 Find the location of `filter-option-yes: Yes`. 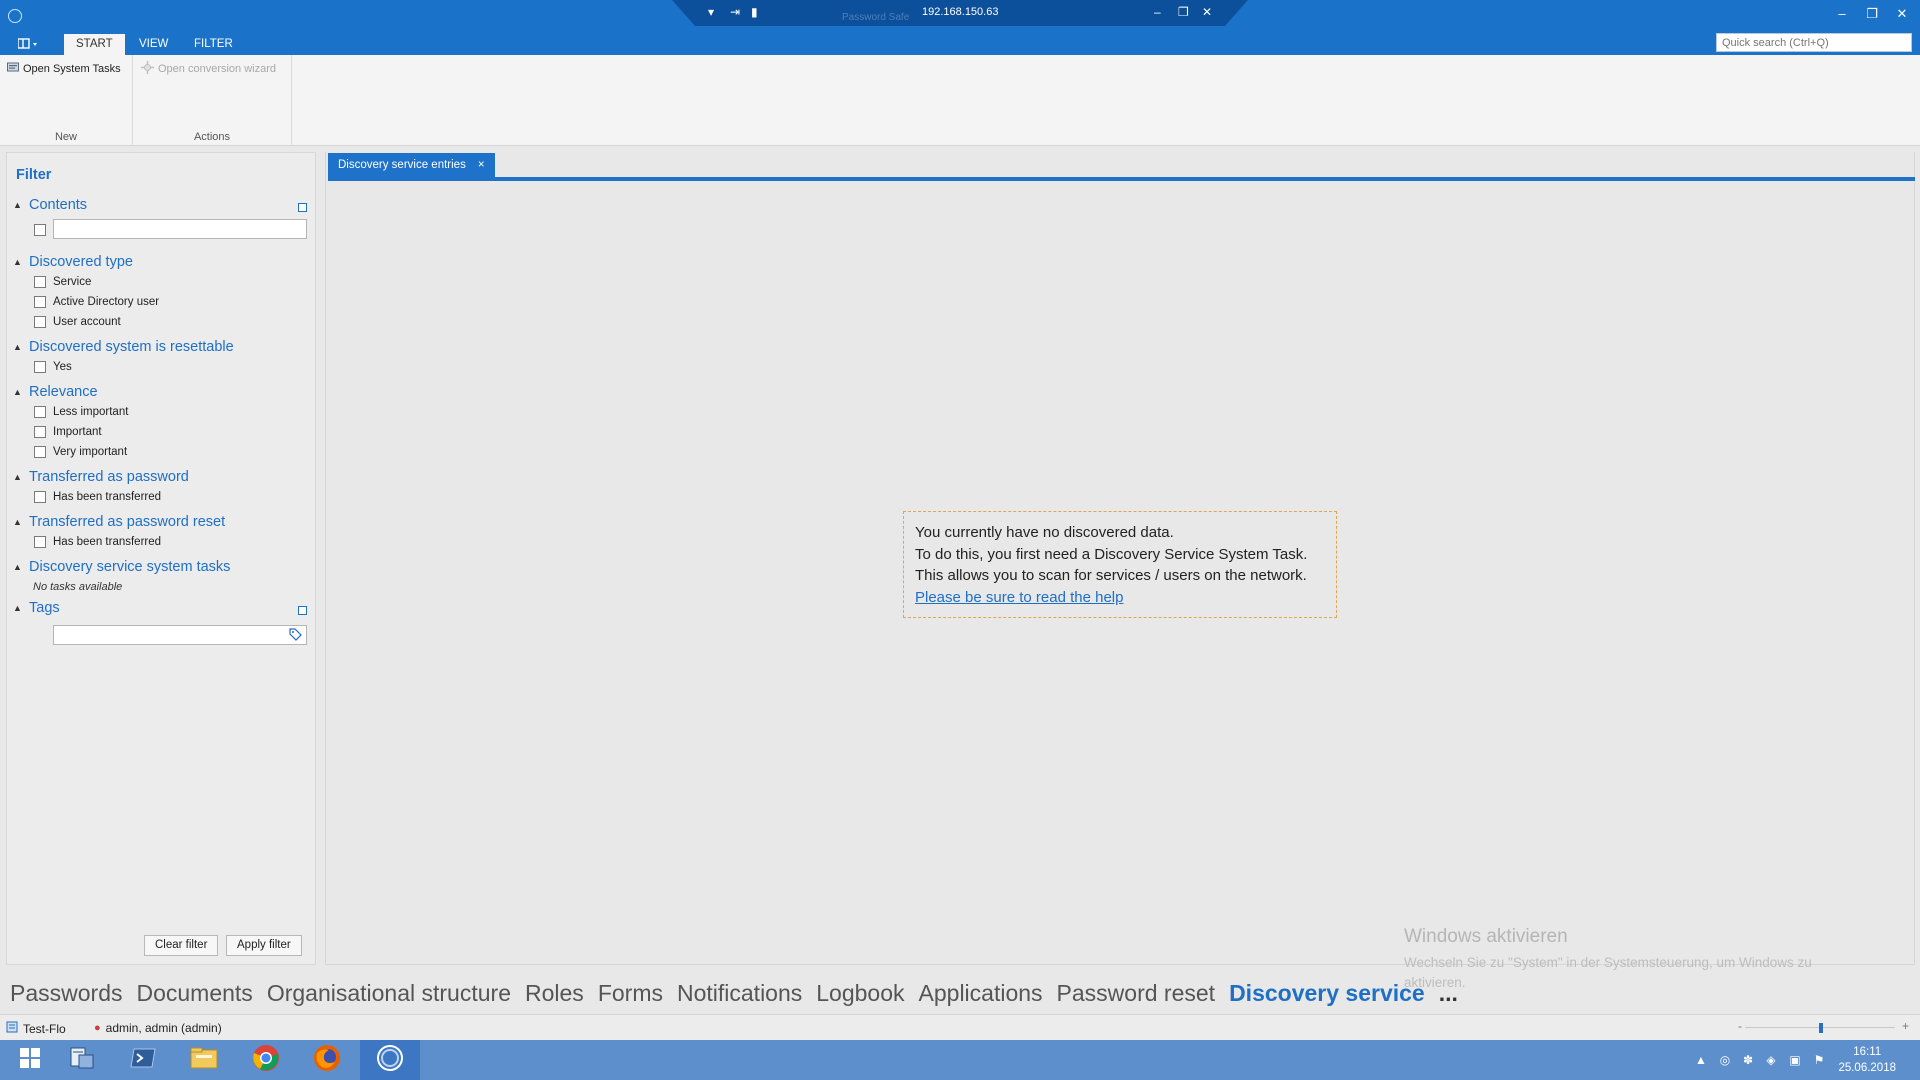

filter-option-yes: Yes is located at coordinates (53, 367).